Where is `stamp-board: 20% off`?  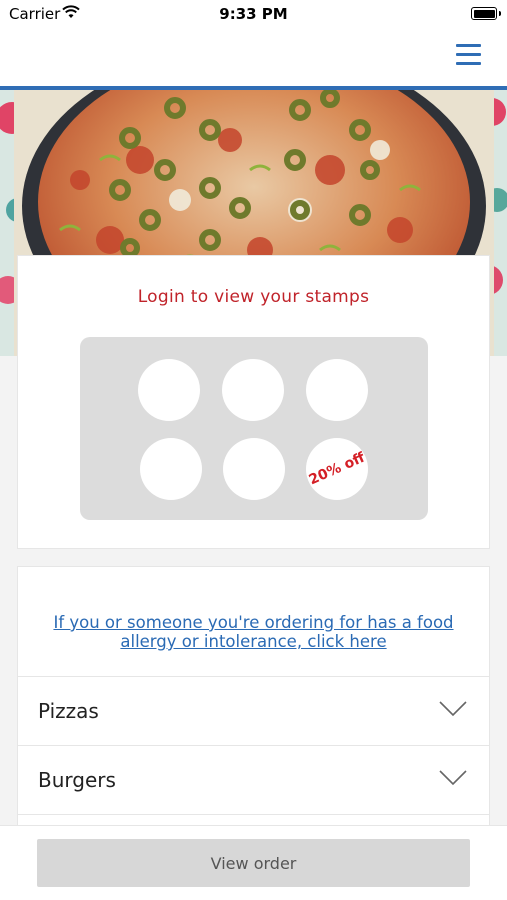
stamp-board: 20% off is located at coordinates (254, 428).